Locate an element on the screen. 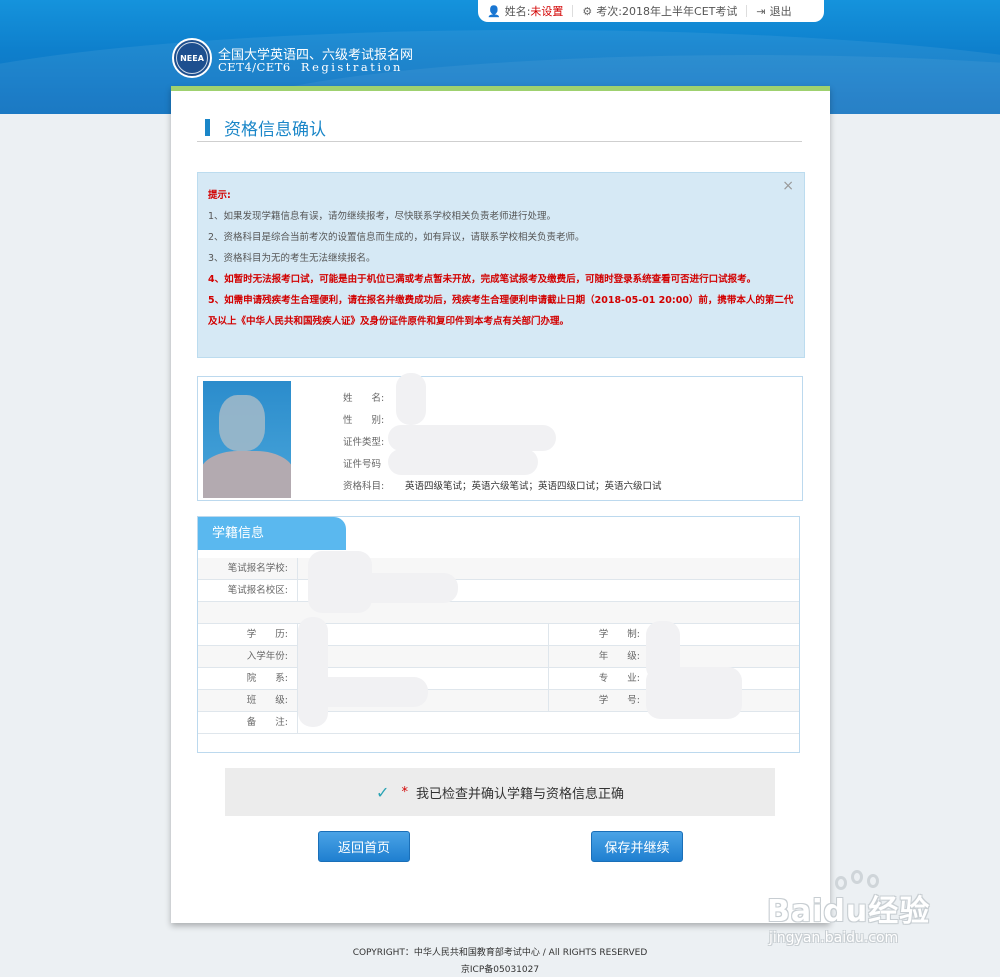 The height and width of the screenshot is (977, 1000). duration-label: 学 制: is located at coordinates (619, 634).